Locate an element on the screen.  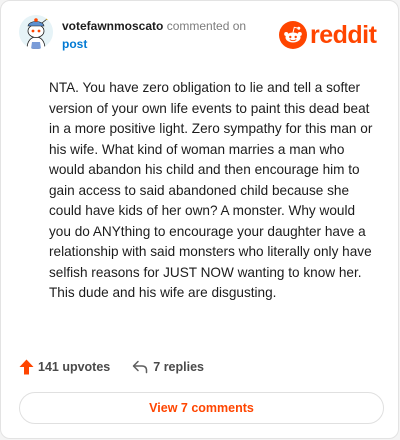
reply-count: 7 replies is located at coordinates (178, 367).